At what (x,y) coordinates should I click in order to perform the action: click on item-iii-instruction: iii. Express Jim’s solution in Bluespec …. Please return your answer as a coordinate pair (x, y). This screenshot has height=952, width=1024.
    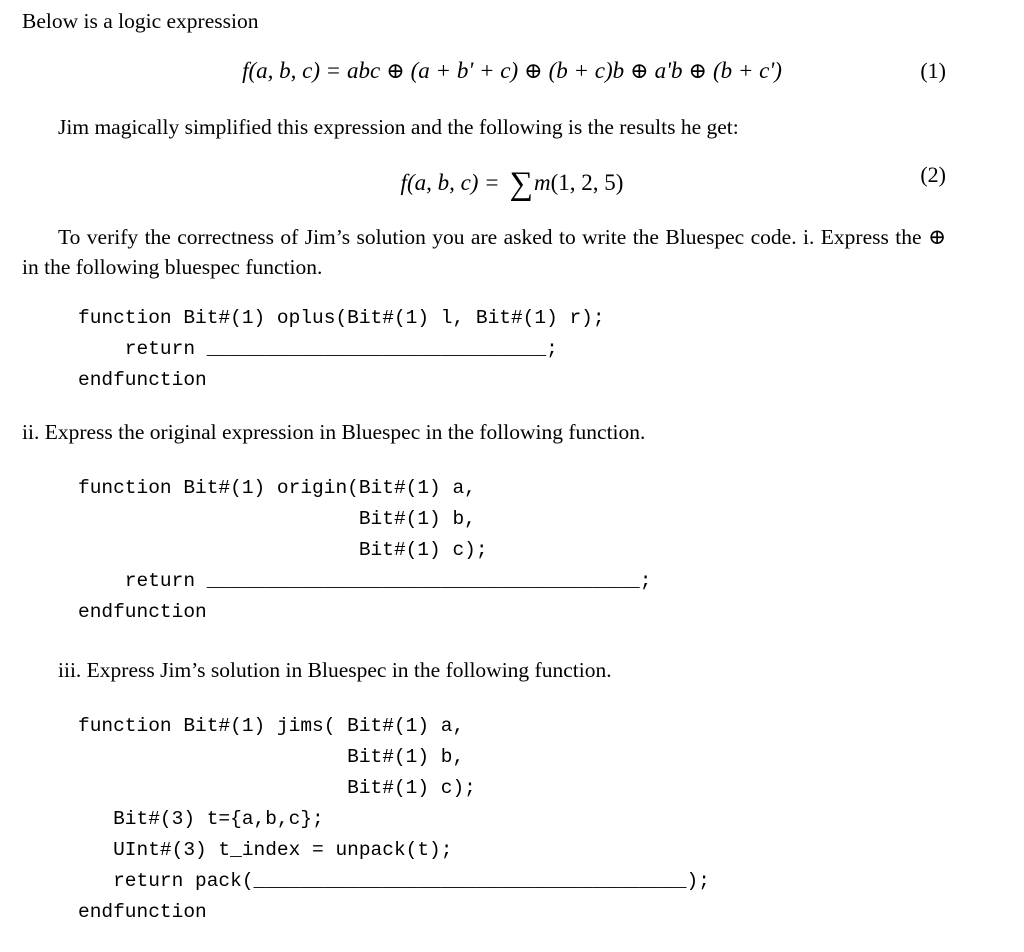
    Looking at the image, I should click on (335, 670).